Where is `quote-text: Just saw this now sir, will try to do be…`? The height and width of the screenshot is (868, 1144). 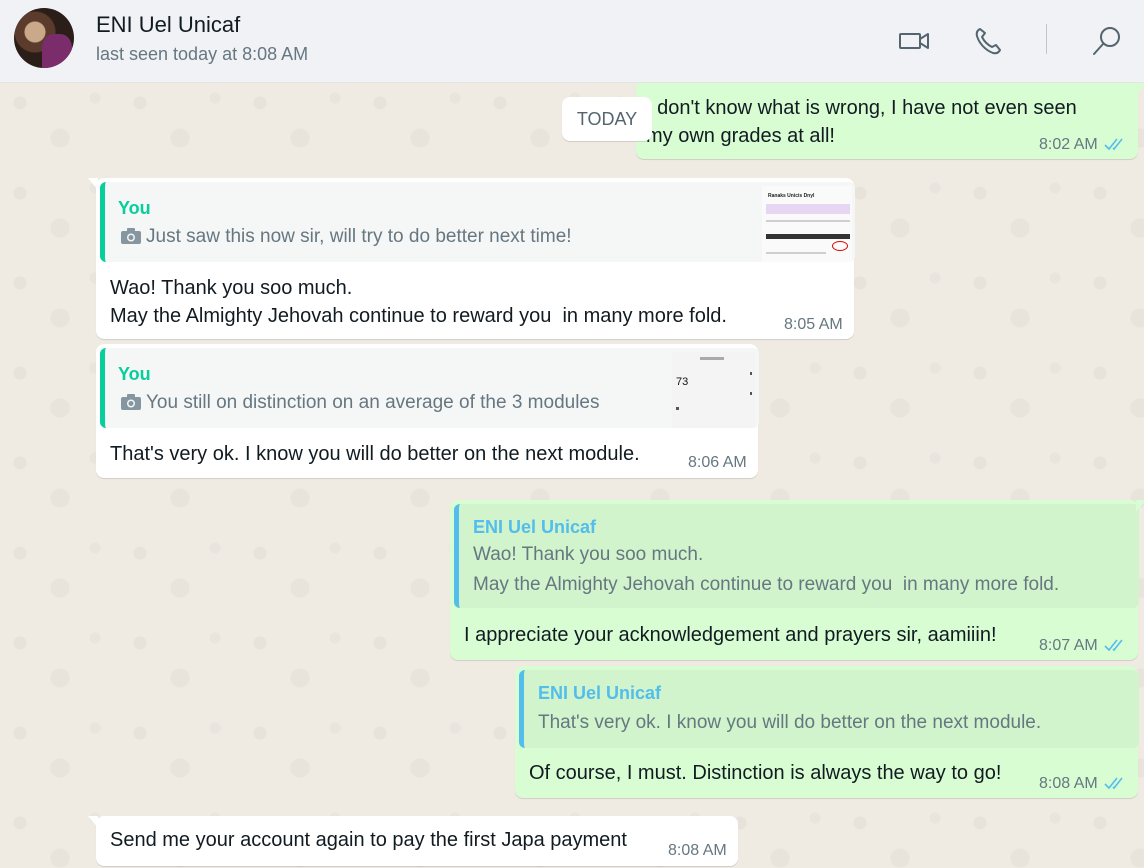
quote-text: Just saw this now sir, will try to do be… is located at coordinates (359, 236).